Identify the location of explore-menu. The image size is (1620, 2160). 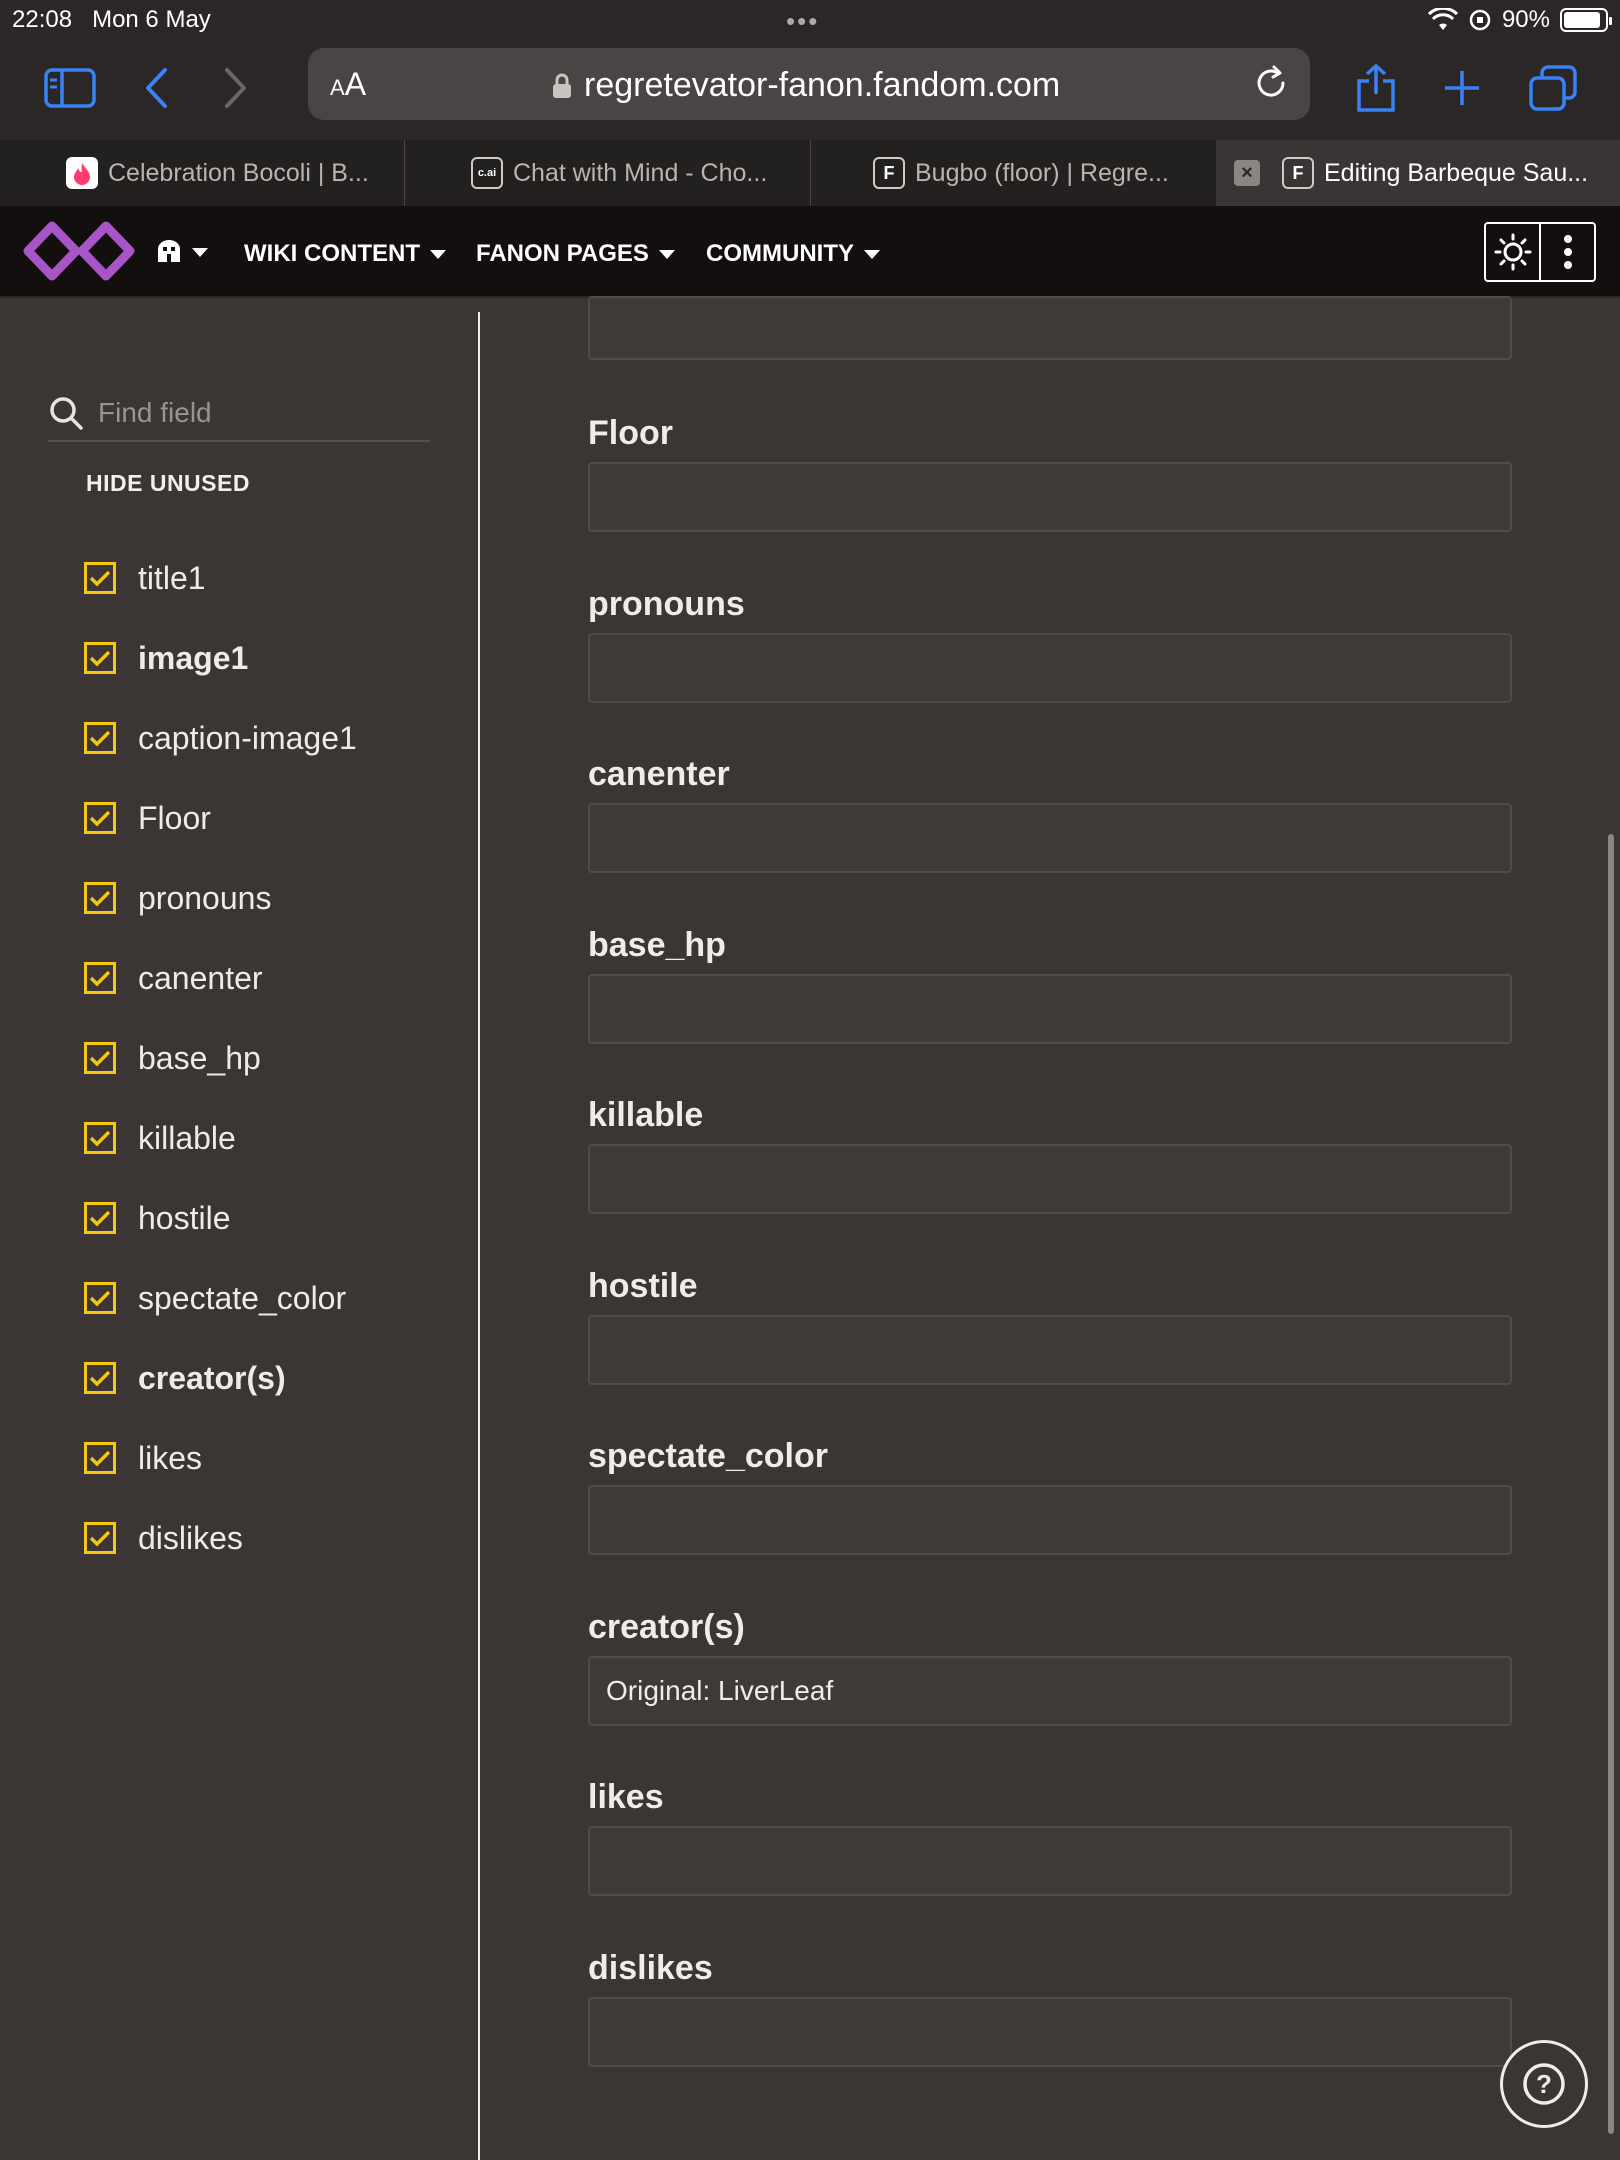
(182, 252).